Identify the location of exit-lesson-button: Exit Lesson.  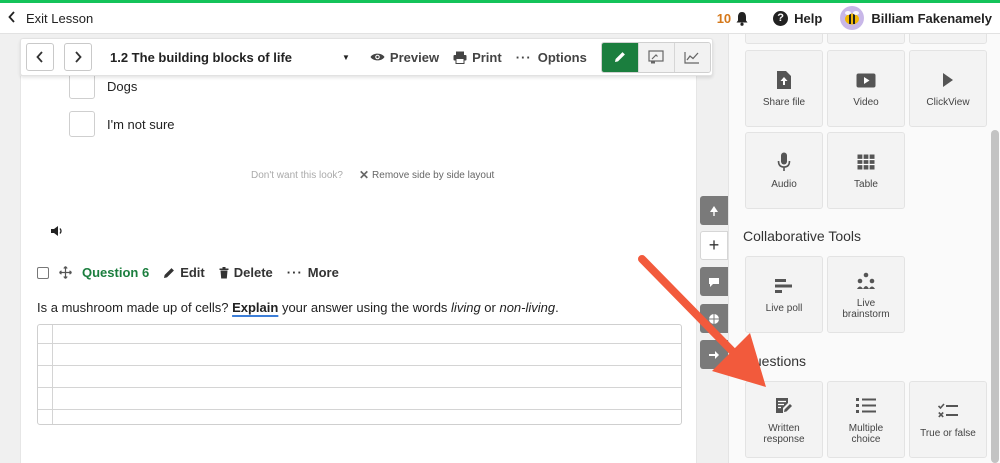
(50, 18).